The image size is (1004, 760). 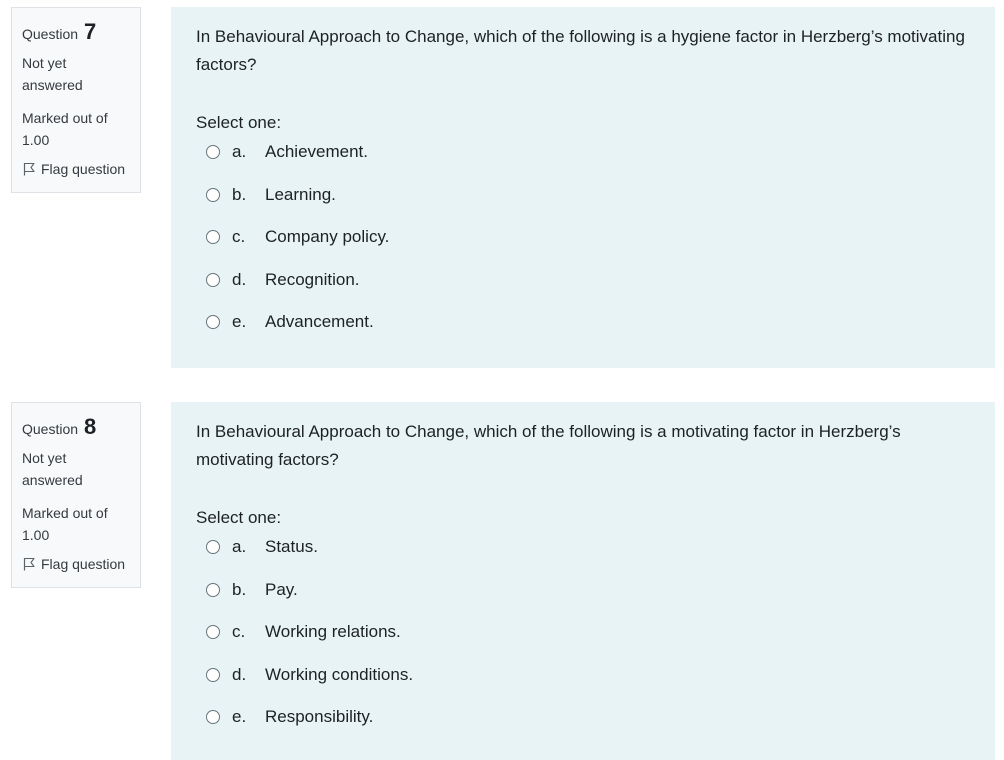 What do you see at coordinates (90, 31) in the screenshot?
I see `question-number-value: 7` at bounding box center [90, 31].